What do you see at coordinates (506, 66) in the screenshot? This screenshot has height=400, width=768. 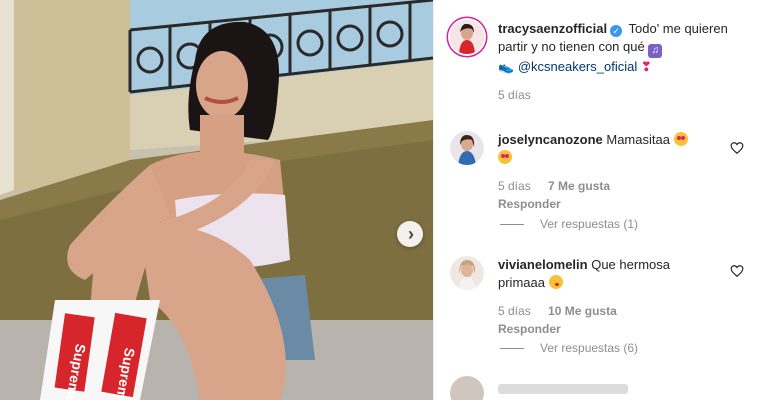 I see `sneaker-emoji-icon: 👟` at bounding box center [506, 66].